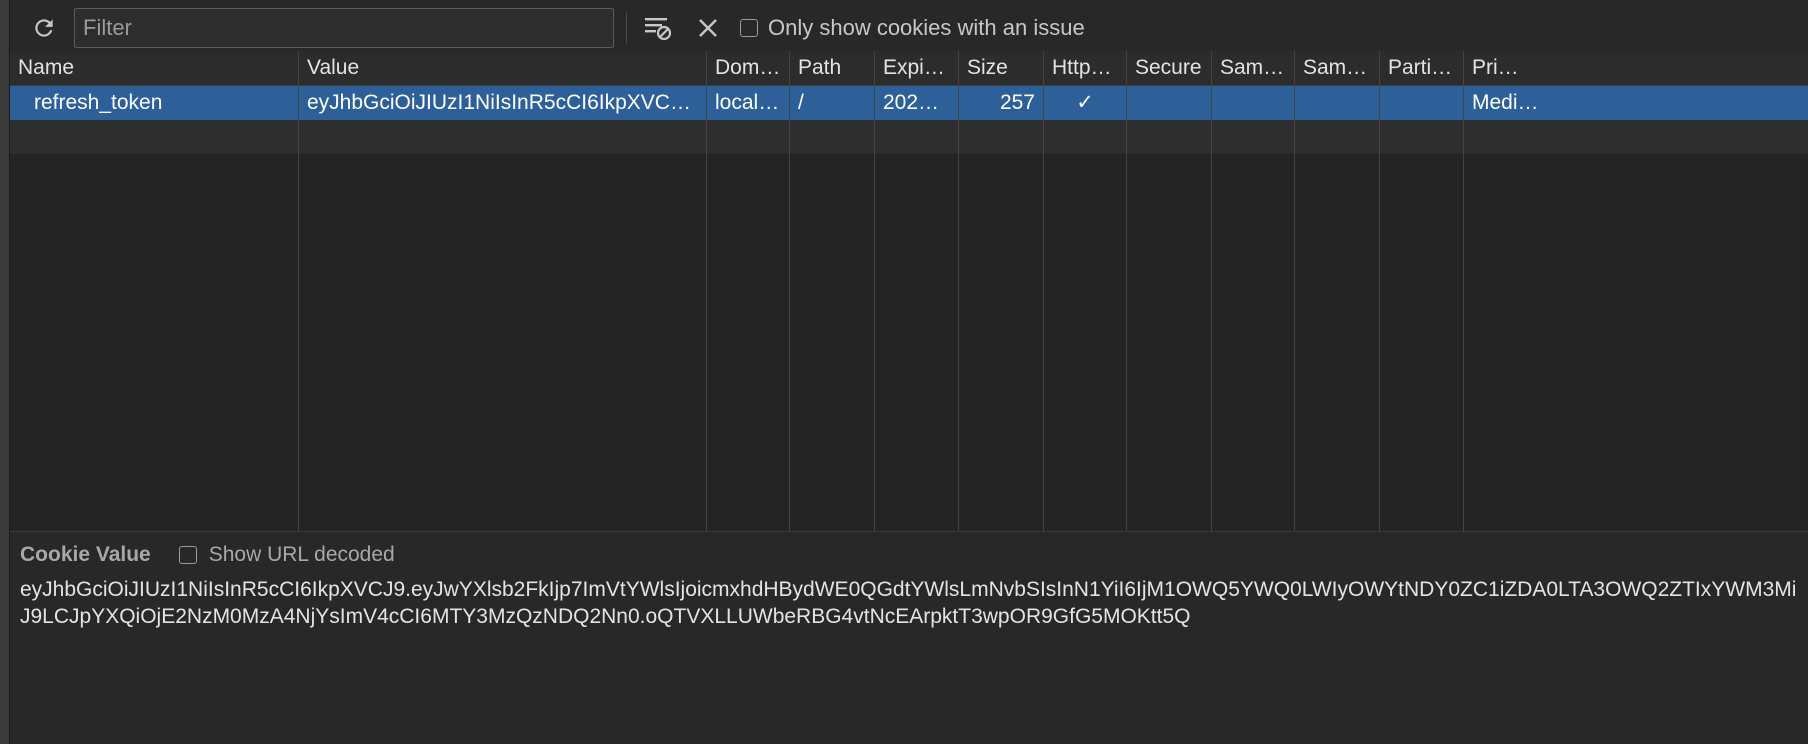 The width and height of the screenshot is (1808, 744). What do you see at coordinates (1017, 102) in the screenshot?
I see `cell-size: 257` at bounding box center [1017, 102].